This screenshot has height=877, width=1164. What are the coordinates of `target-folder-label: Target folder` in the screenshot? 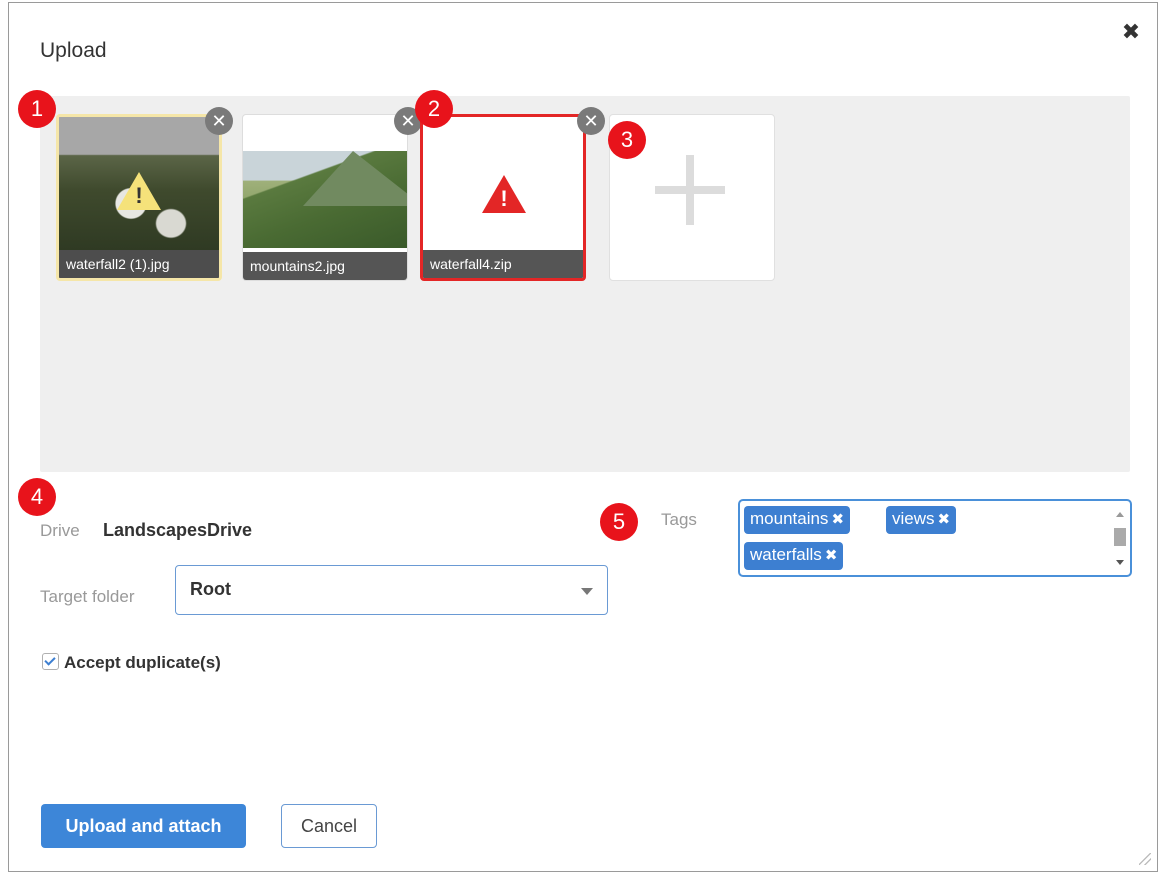 It's located at (87, 596).